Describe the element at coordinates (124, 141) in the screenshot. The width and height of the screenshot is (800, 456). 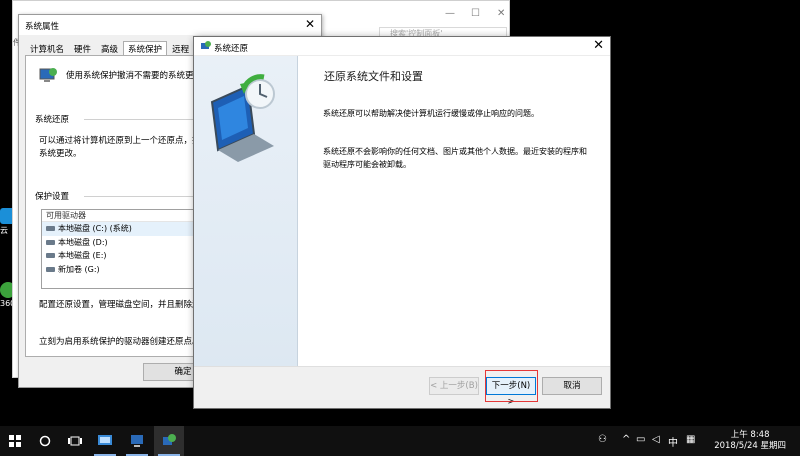
I see `restore-text-line1: 可以通过将计算机还原到上一个还原点，撤消` at that location.